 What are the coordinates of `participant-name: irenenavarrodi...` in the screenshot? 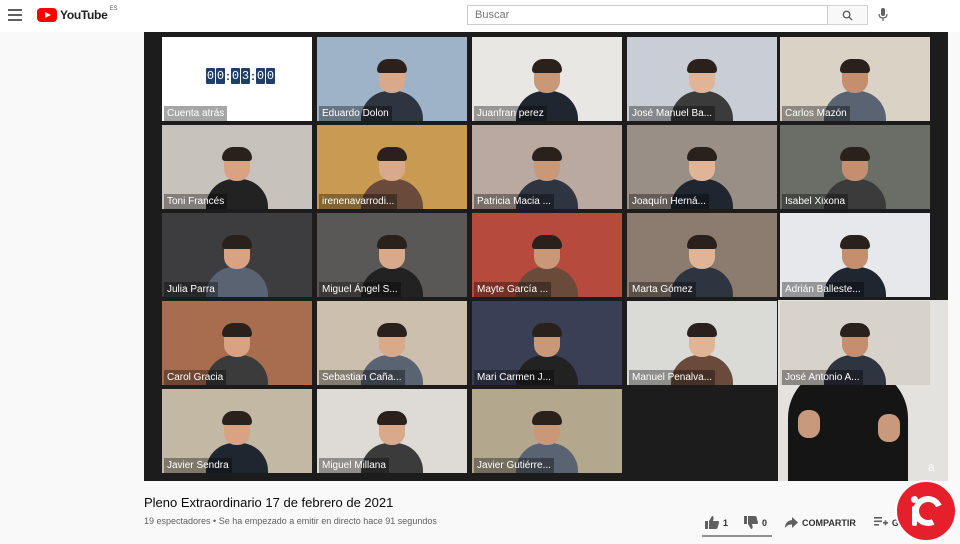 It's located at (358, 201).